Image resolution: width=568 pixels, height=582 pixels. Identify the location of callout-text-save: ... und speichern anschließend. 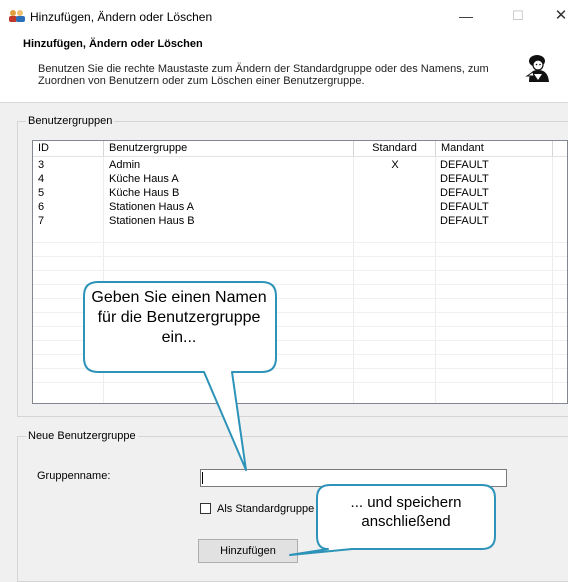
(406, 512).